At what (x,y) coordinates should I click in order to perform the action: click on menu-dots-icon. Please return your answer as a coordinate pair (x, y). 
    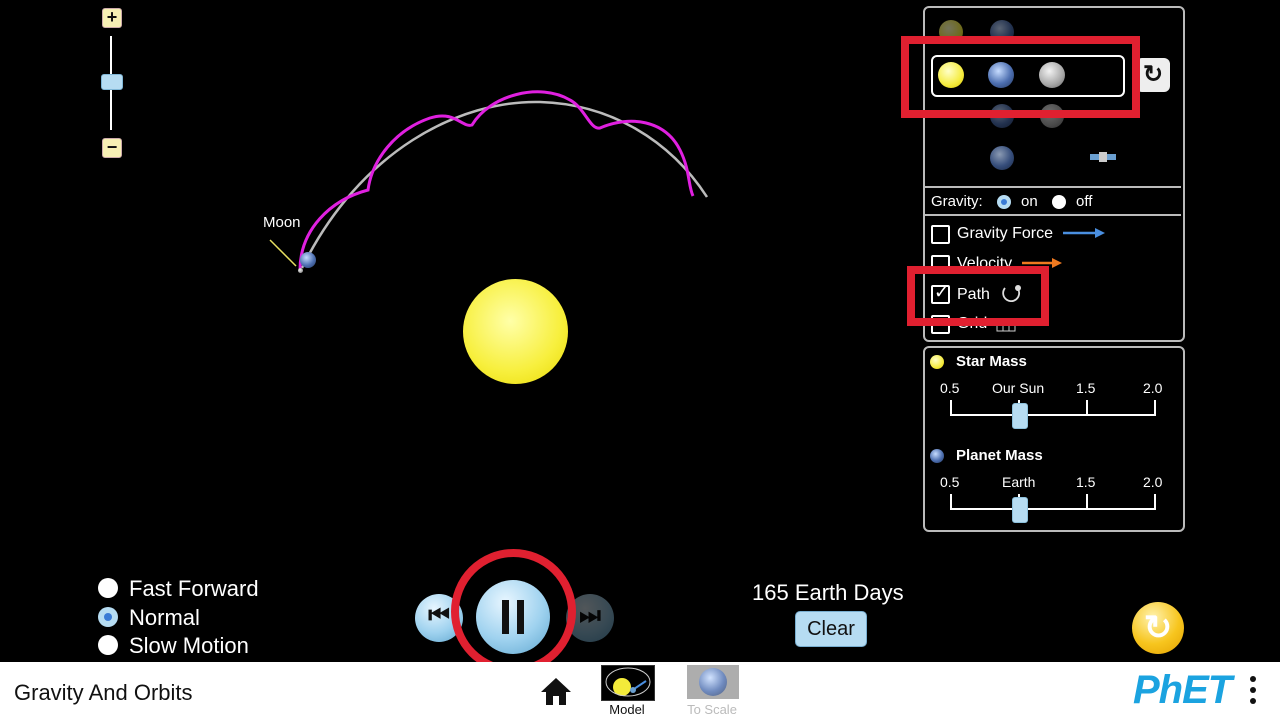
    Looking at the image, I should click on (1254, 692).